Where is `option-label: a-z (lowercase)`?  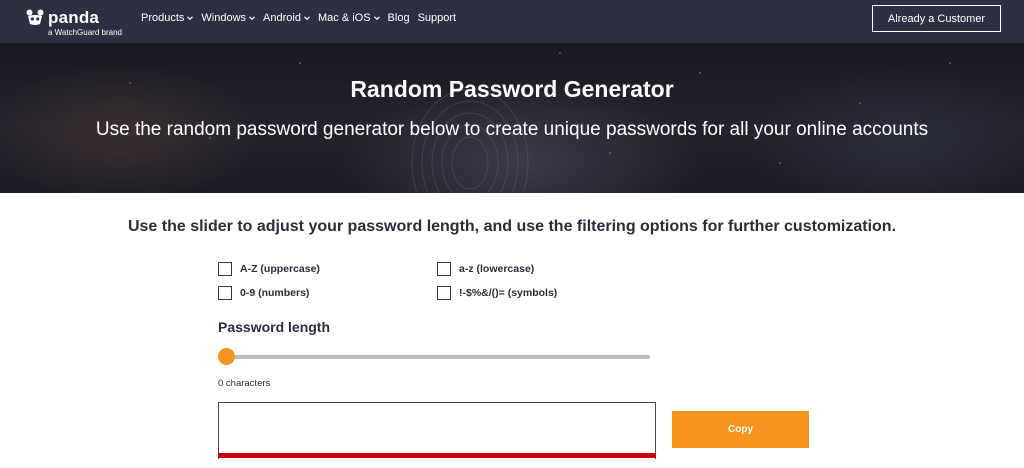 option-label: a-z (lowercase) is located at coordinates (497, 269).